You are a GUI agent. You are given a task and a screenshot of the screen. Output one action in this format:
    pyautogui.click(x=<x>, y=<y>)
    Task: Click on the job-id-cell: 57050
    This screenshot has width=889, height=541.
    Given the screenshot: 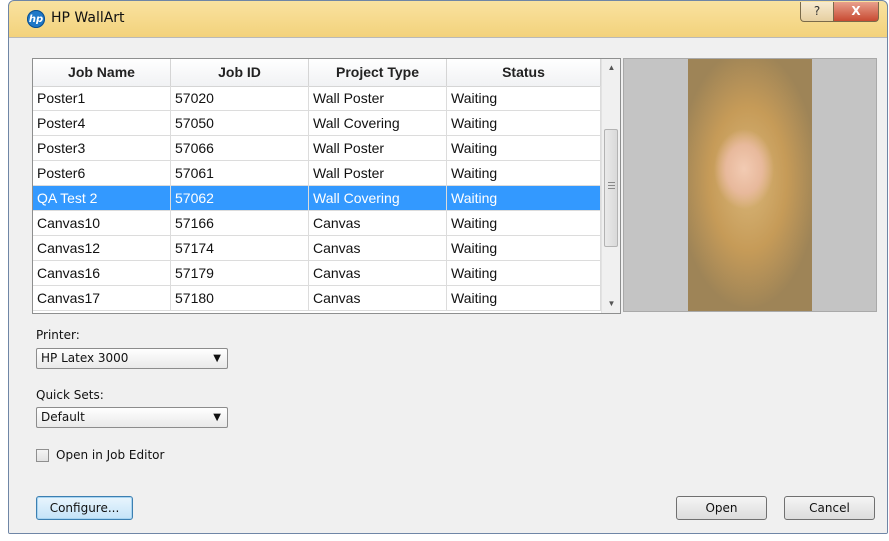 What is the action you would take?
    pyautogui.click(x=240, y=123)
    